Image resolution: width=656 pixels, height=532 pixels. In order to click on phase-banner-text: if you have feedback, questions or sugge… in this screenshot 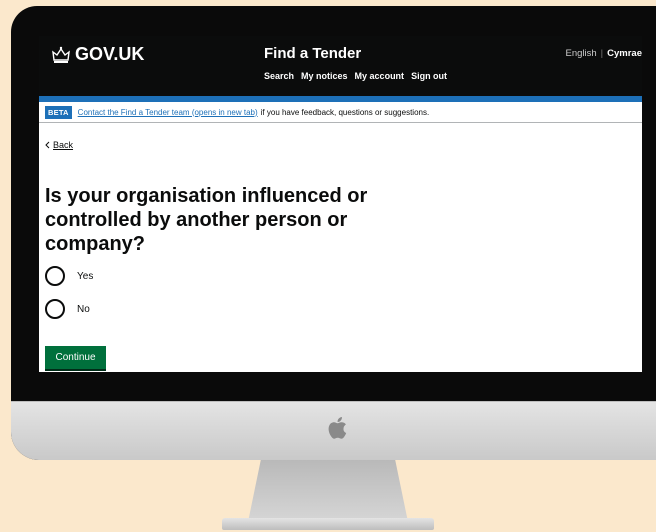, I will do `click(345, 112)`.